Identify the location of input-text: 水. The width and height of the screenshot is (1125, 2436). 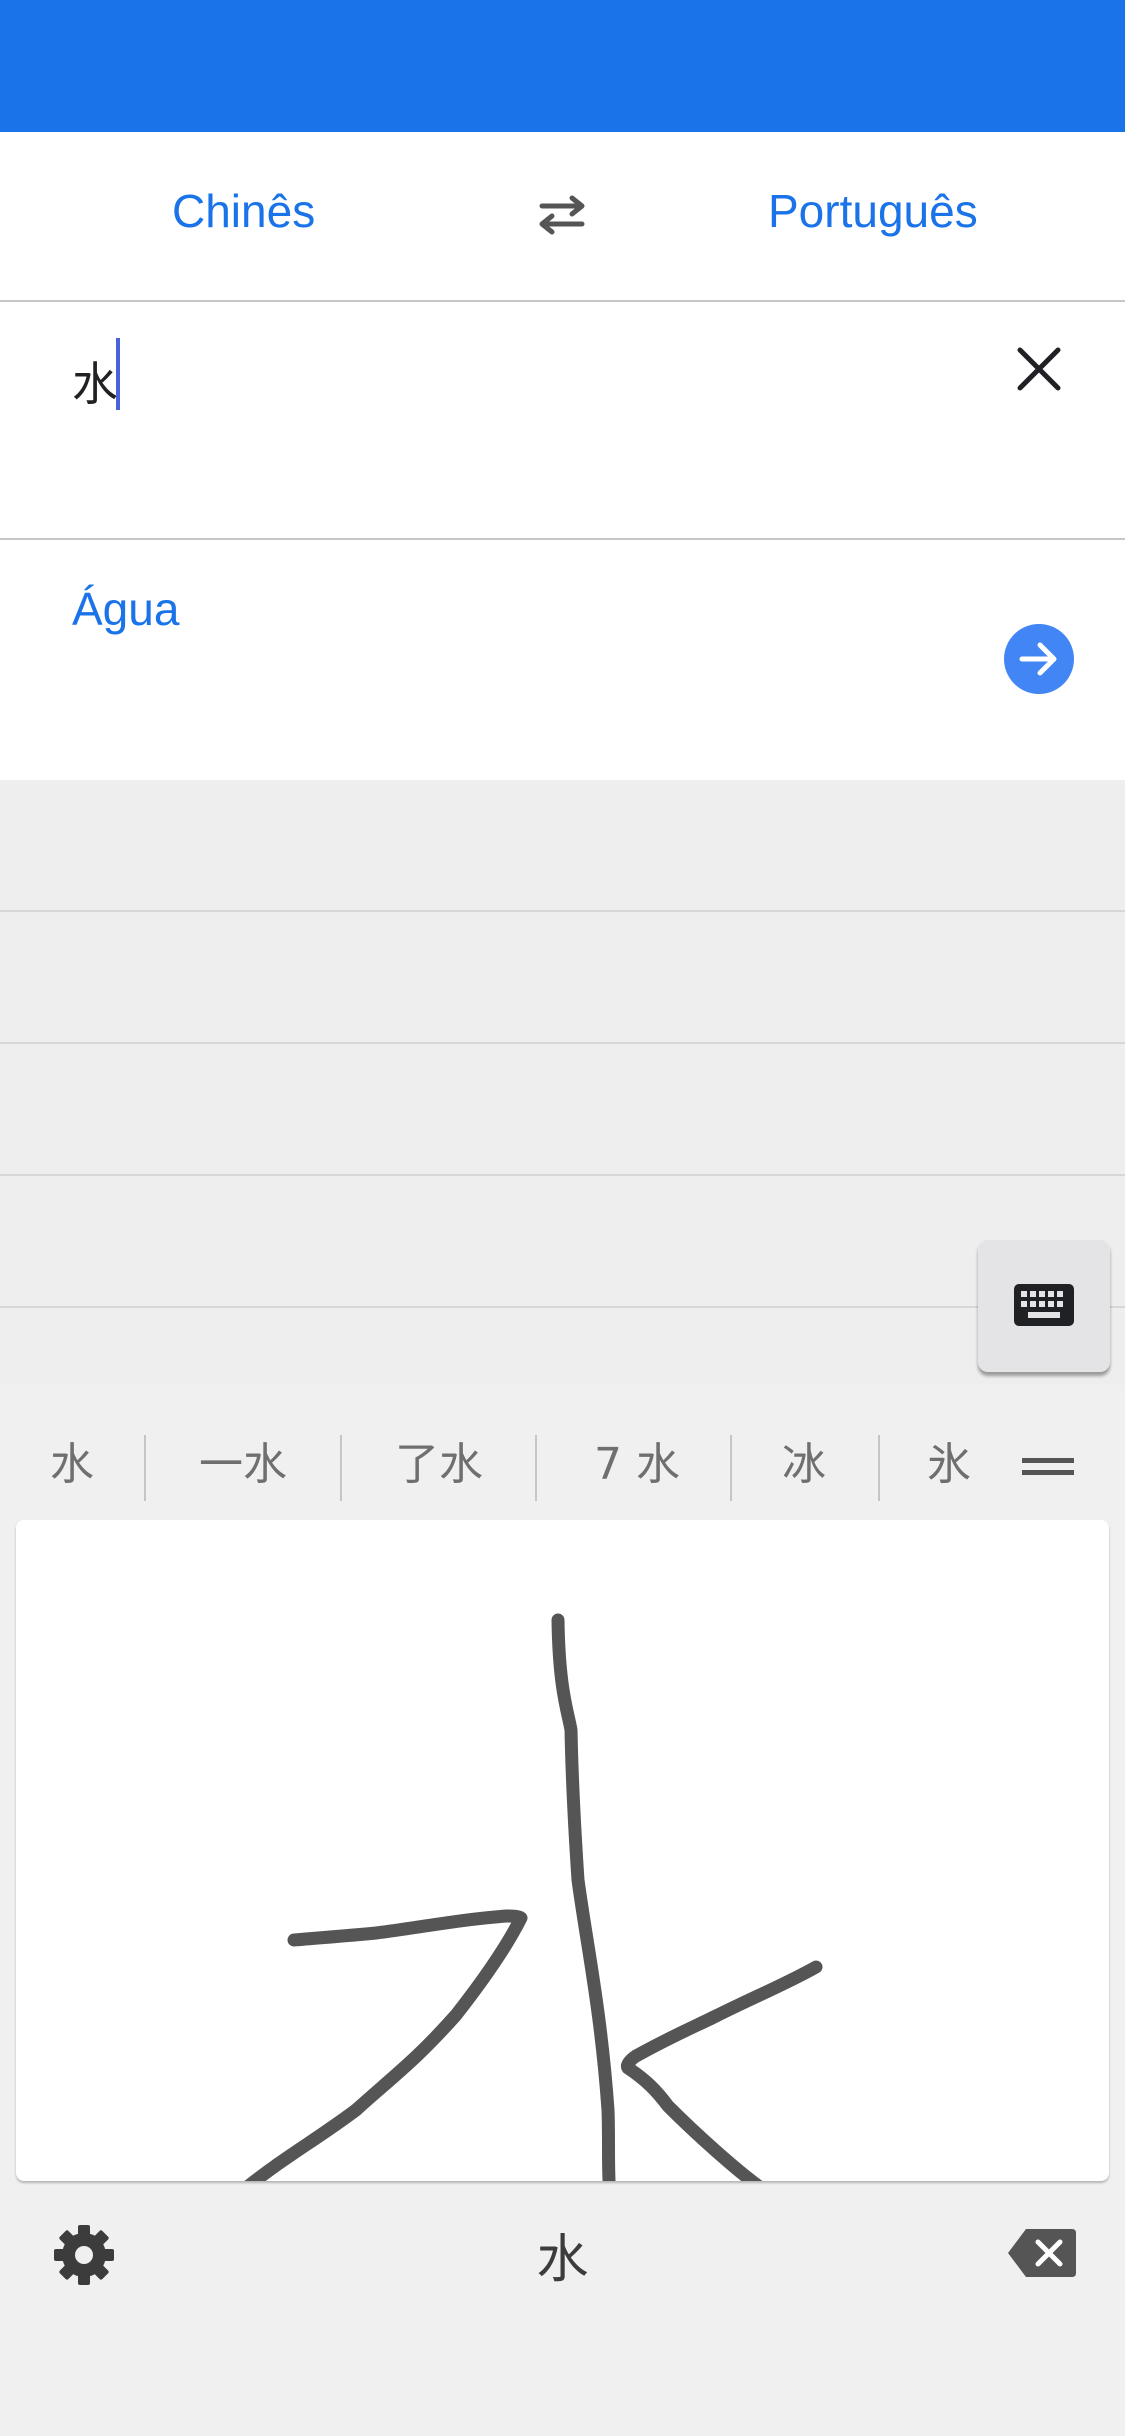
(95, 381).